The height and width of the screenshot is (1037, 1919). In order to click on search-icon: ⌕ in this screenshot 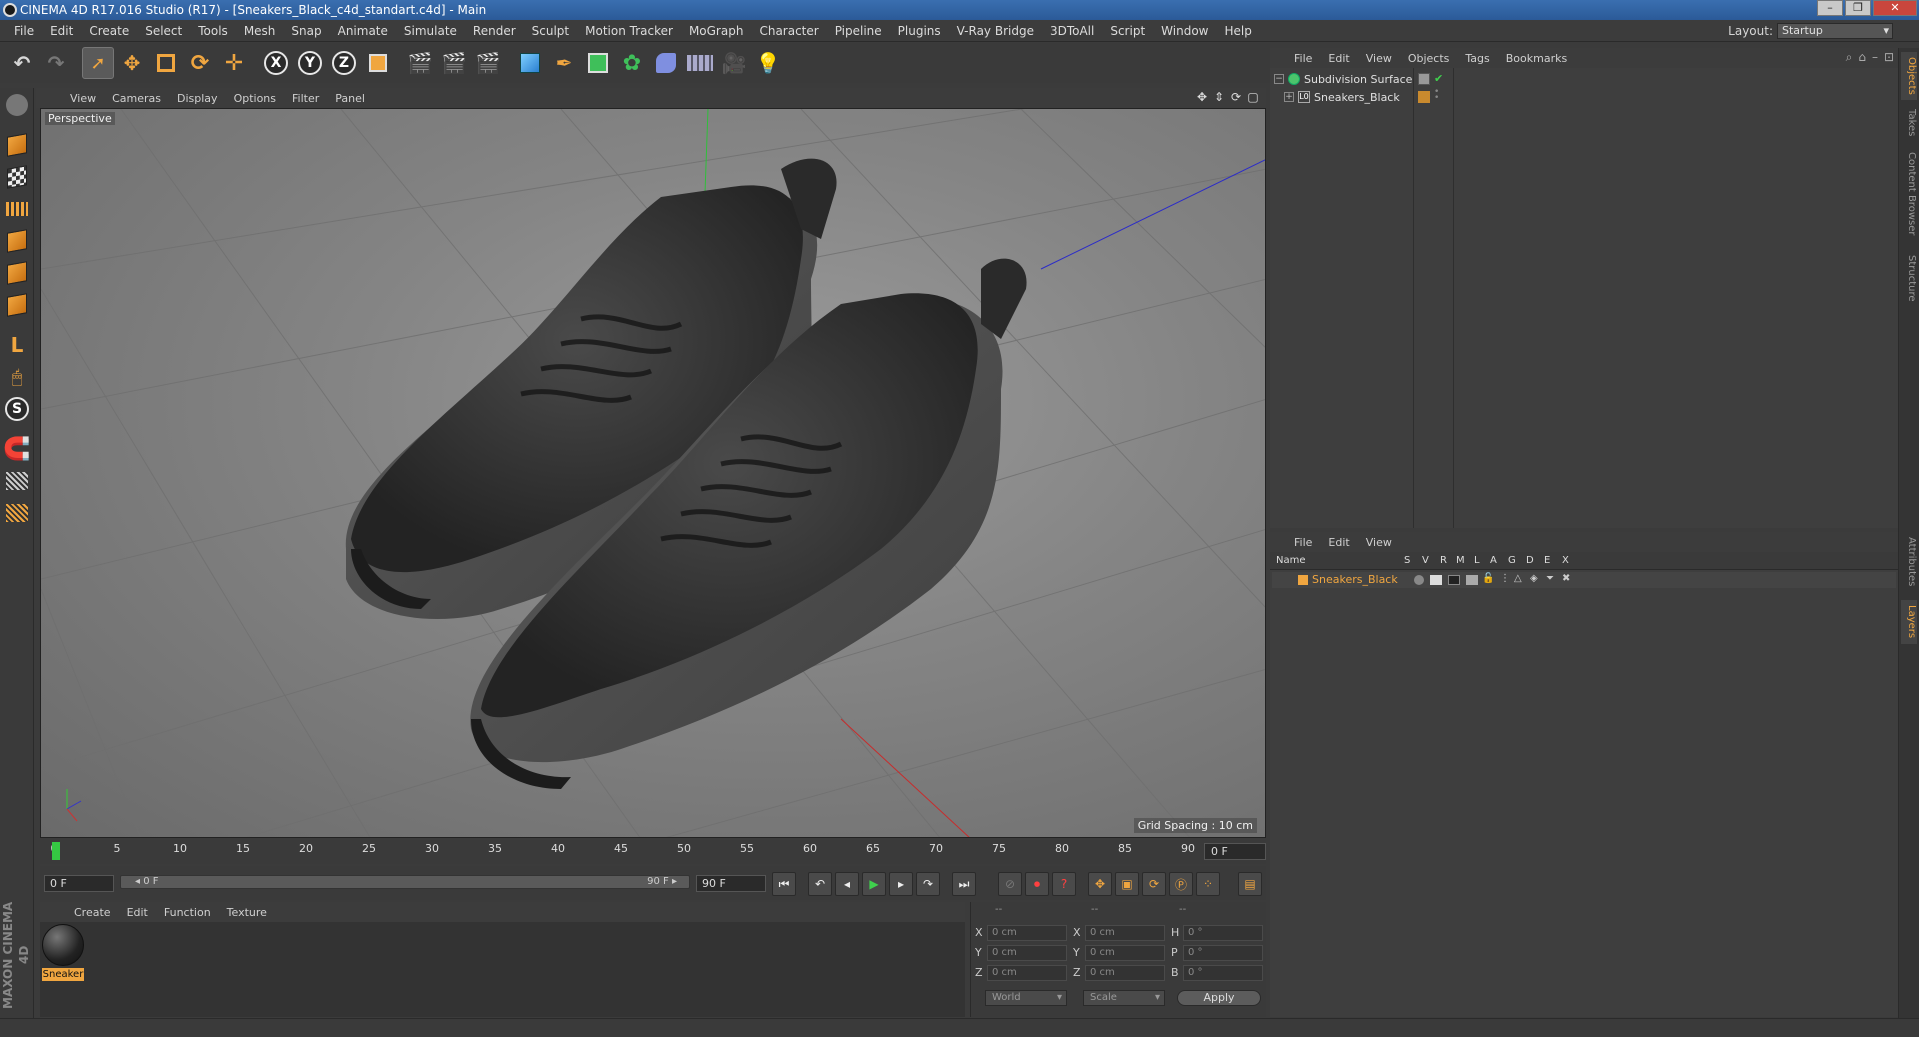, I will do `click(1849, 57)`.